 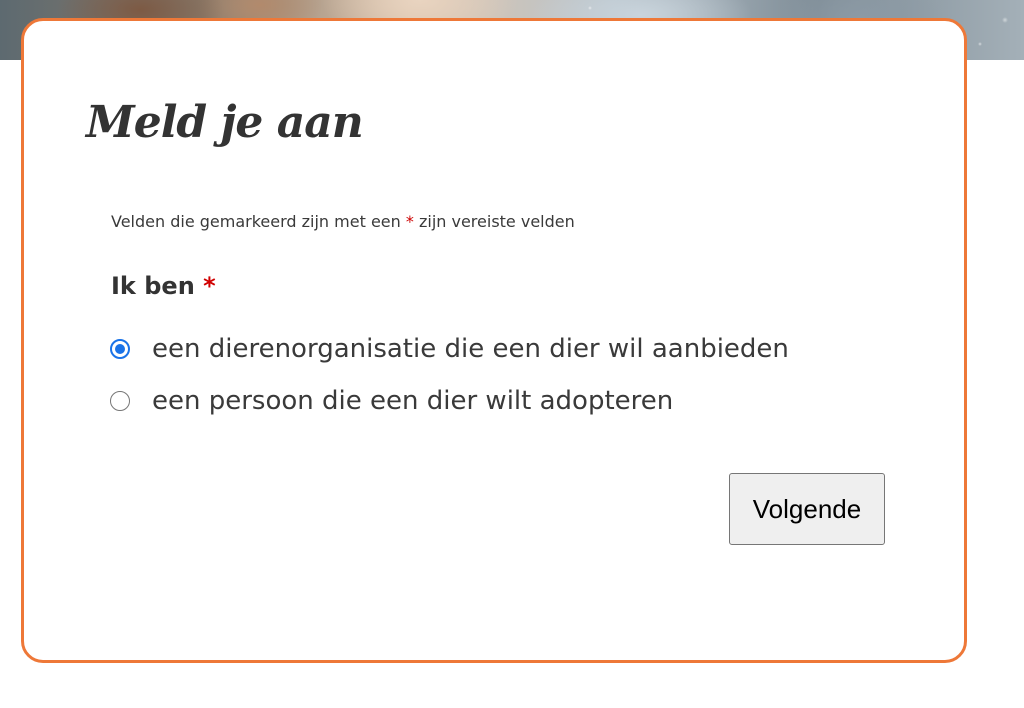 What do you see at coordinates (256, 221) in the screenshot?
I see `required-note-prefix: Velden die gemarkeerd zijn met een` at bounding box center [256, 221].